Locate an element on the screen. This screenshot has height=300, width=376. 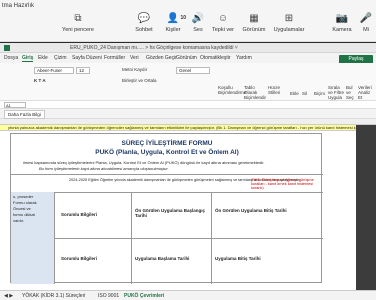
view-icon: ▦ is located at coordinates (254, 18).